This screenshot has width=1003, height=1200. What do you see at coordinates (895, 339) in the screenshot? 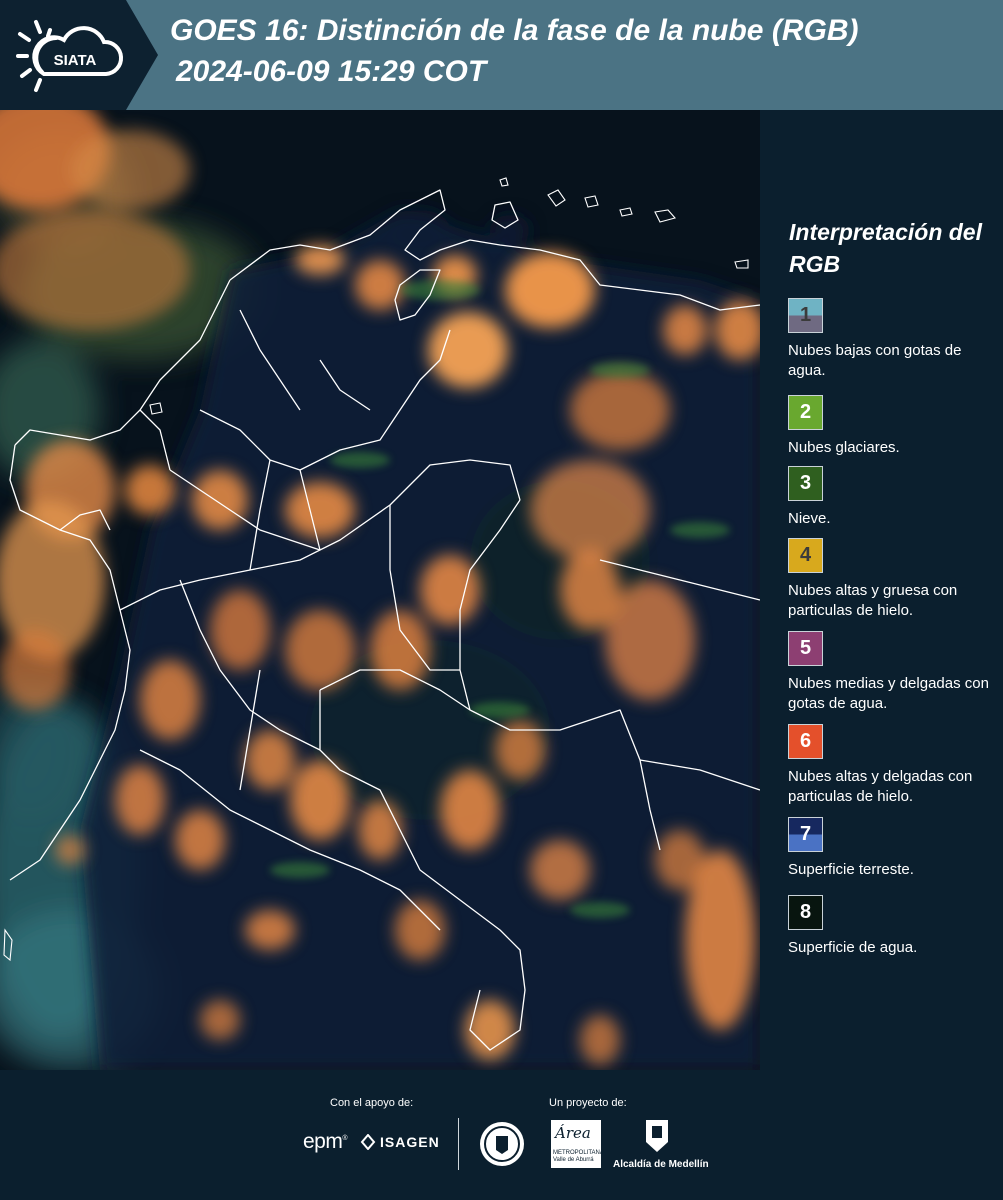
I see `legend-item-1: 1 Nubes bajas con gotas de agua.` at bounding box center [895, 339].